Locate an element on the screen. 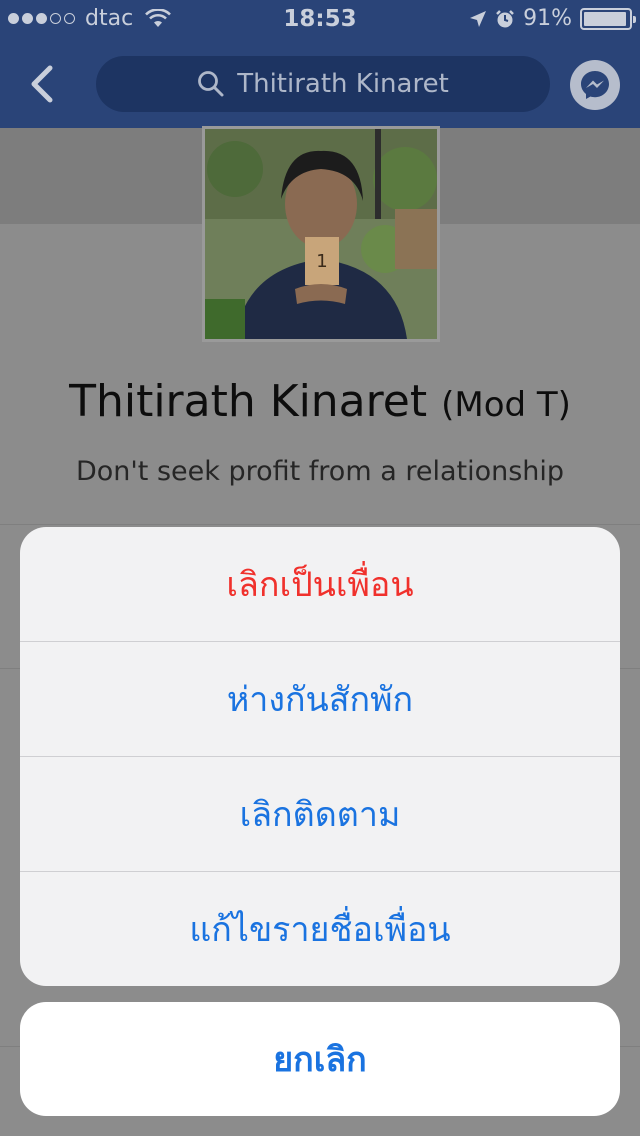 This screenshot has width=640, height=1136. messenger-button is located at coordinates (595, 85).